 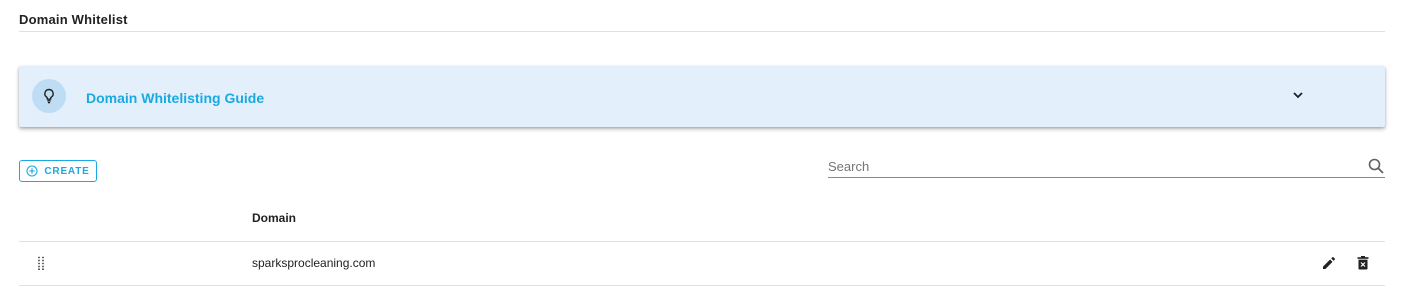 I want to click on edit-icon, so click(x=1329, y=262).